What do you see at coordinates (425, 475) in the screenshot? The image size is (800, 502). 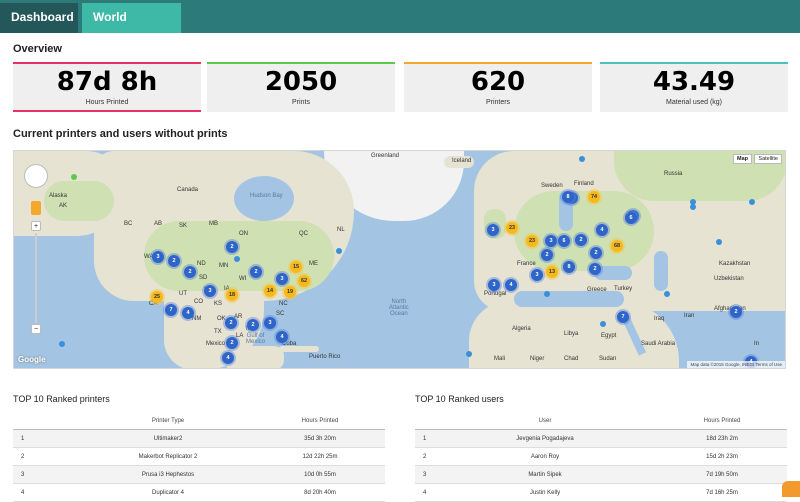 I see `rank-cell: 3` at bounding box center [425, 475].